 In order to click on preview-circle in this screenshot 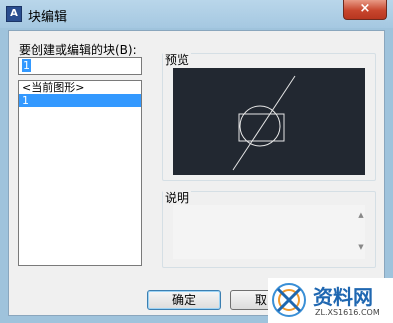, I will do `click(260, 126)`.